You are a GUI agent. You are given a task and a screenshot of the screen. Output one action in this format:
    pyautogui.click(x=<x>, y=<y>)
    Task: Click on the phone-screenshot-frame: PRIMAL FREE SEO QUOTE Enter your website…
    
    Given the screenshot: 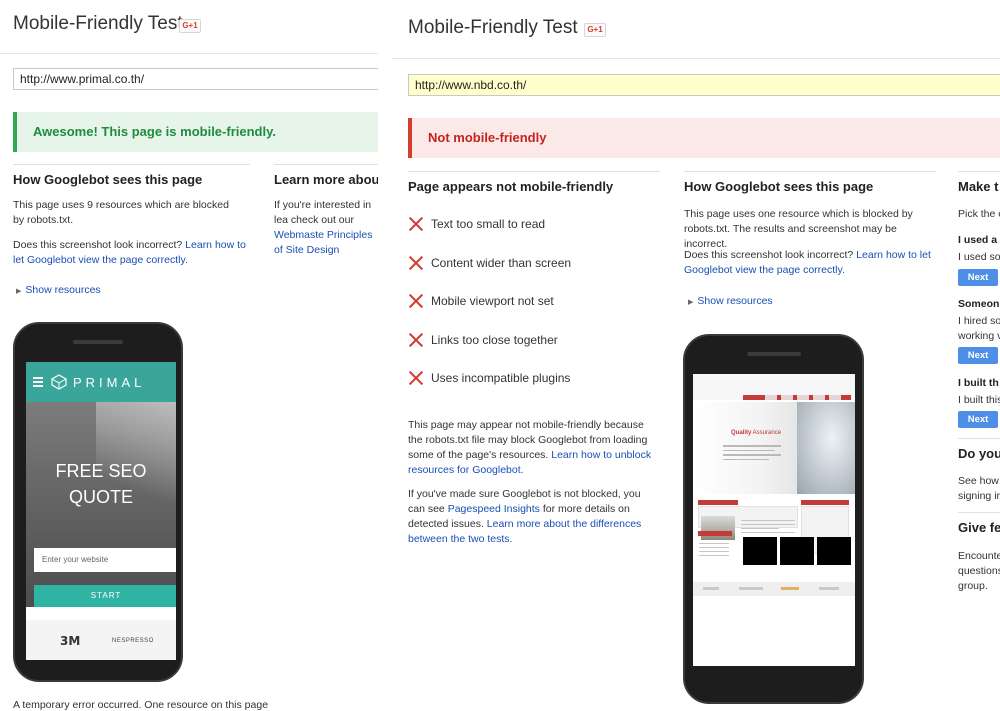 What is the action you would take?
    pyautogui.click(x=98, y=502)
    